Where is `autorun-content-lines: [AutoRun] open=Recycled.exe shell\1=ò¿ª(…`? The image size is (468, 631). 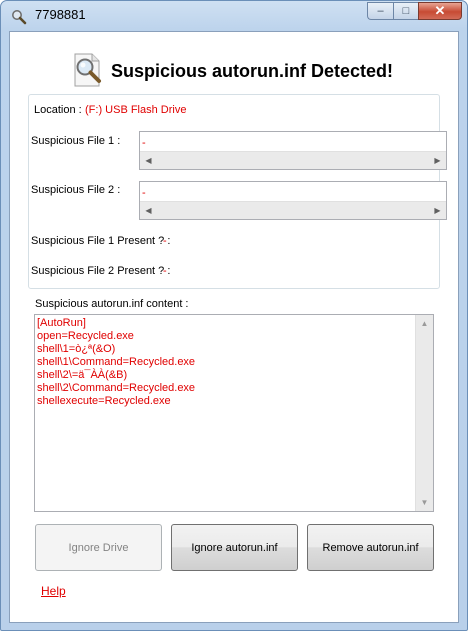
autorun-content-lines: [AutoRun] open=Recycled.exe shell\1=ò¿ª(… is located at coordinates (116, 362).